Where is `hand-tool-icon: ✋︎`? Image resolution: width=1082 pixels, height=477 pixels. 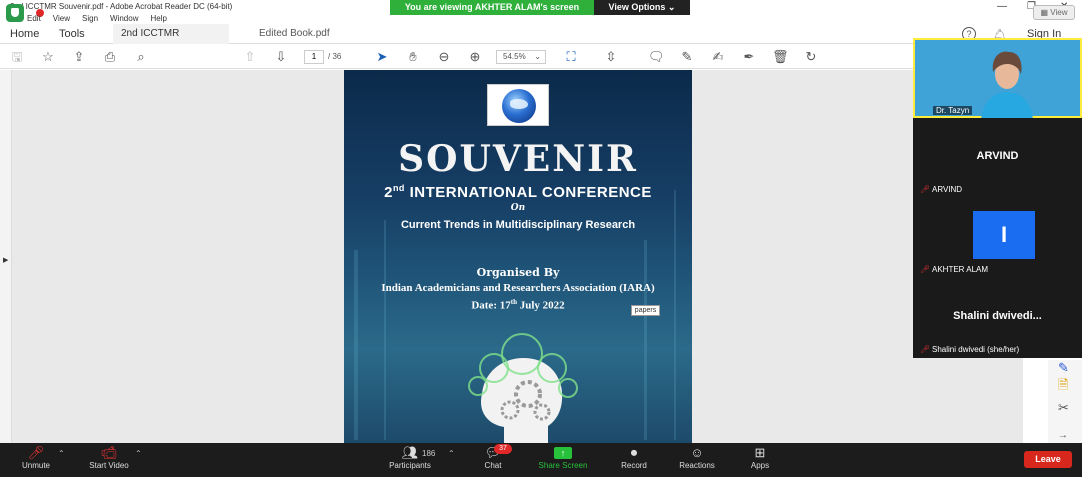
hand-tool-icon: ✋︎ is located at coordinates (413, 57).